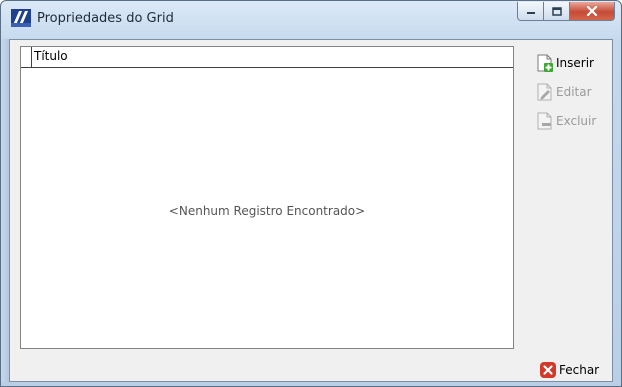 The height and width of the screenshot is (387, 622). What do you see at coordinates (21, 18) in the screenshot?
I see `app-logo-icon` at bounding box center [21, 18].